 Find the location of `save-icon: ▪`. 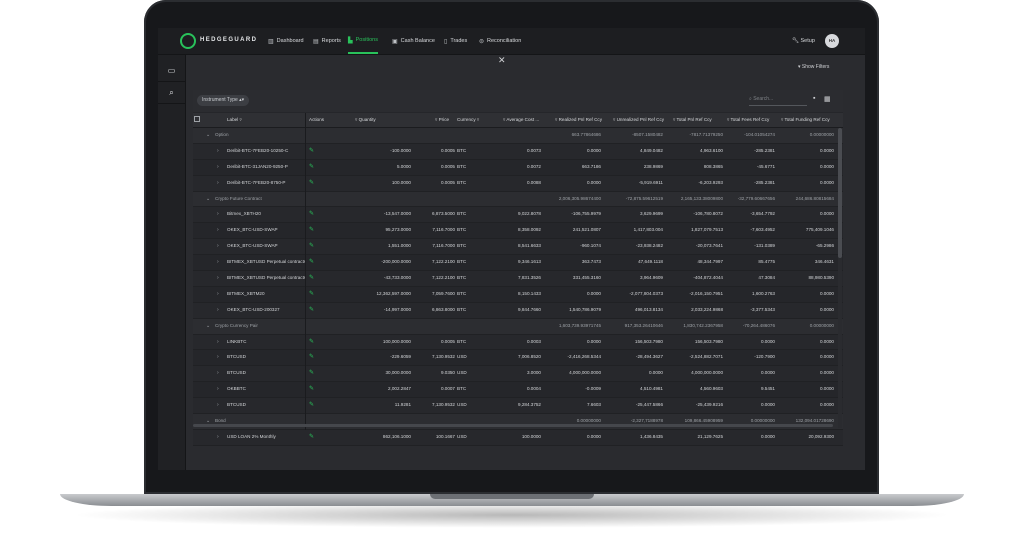

save-icon: ▪ is located at coordinates (814, 98).